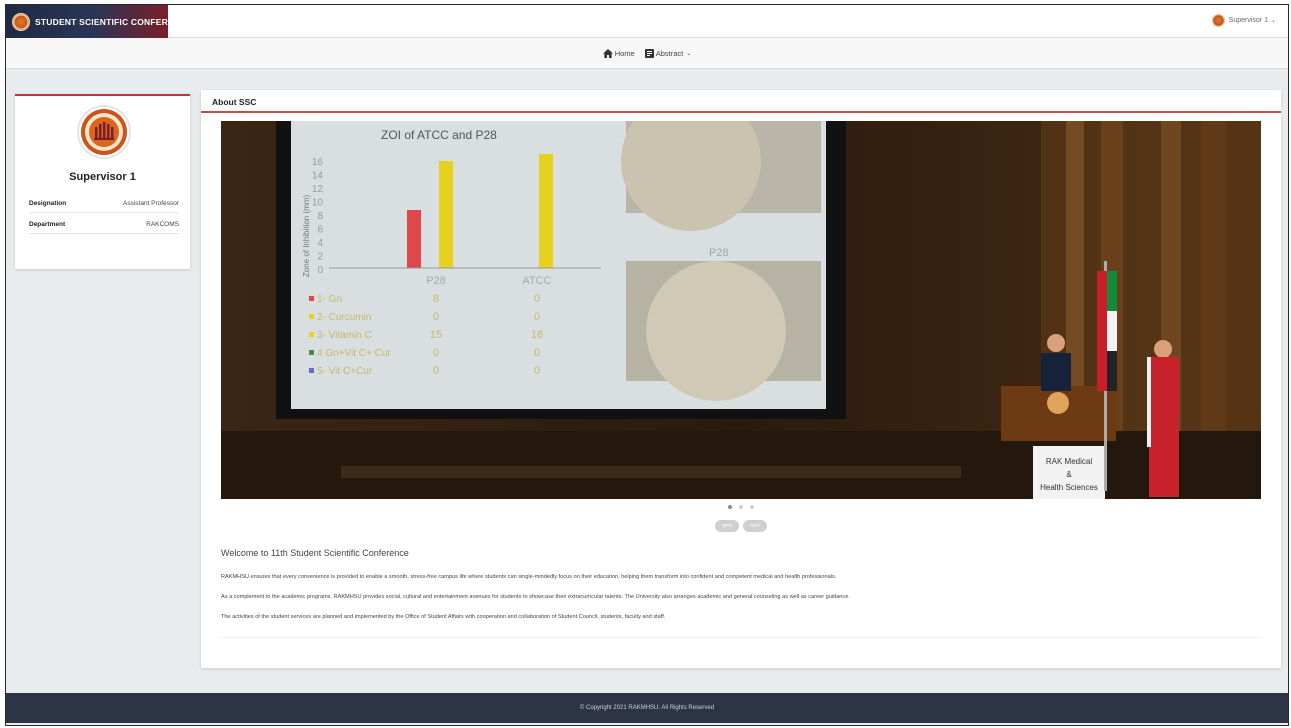 Image resolution: width=1291 pixels, height=728 pixels. What do you see at coordinates (741, 101) in the screenshot?
I see `page-title: About SSC` at bounding box center [741, 101].